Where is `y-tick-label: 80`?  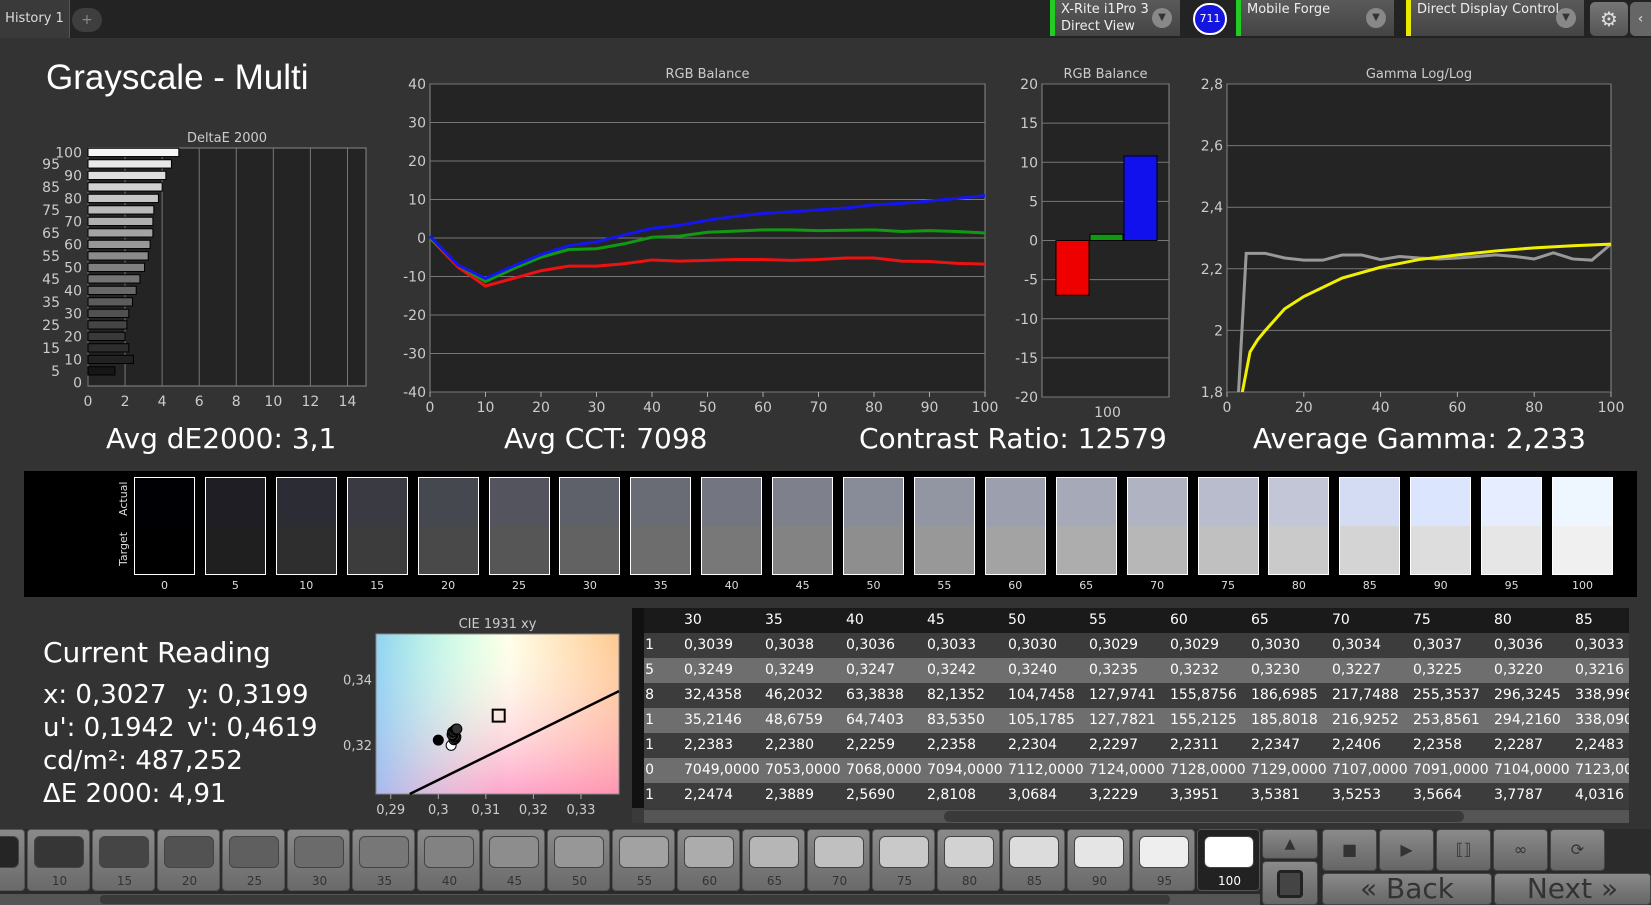
y-tick-label: 80 is located at coordinates (73, 199).